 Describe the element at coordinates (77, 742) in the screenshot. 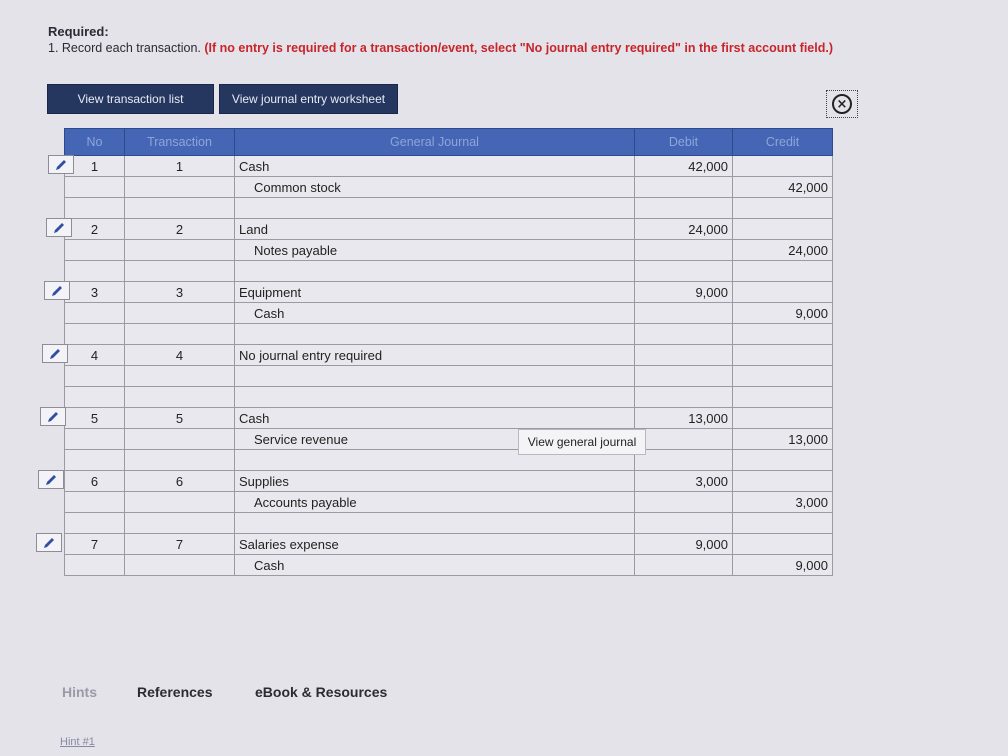

I see `hint-1-link: Hint #1` at that location.